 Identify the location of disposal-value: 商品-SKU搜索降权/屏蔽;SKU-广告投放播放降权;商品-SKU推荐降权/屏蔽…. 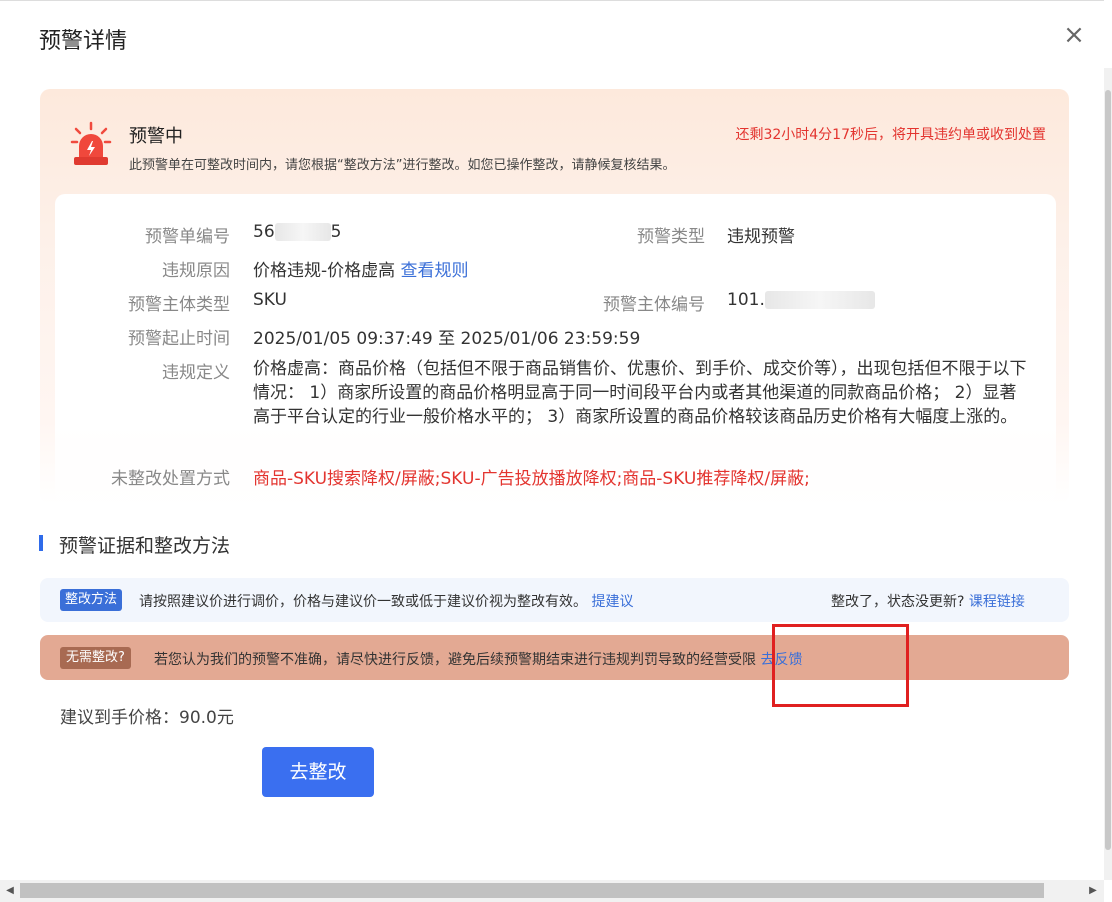
(531, 479).